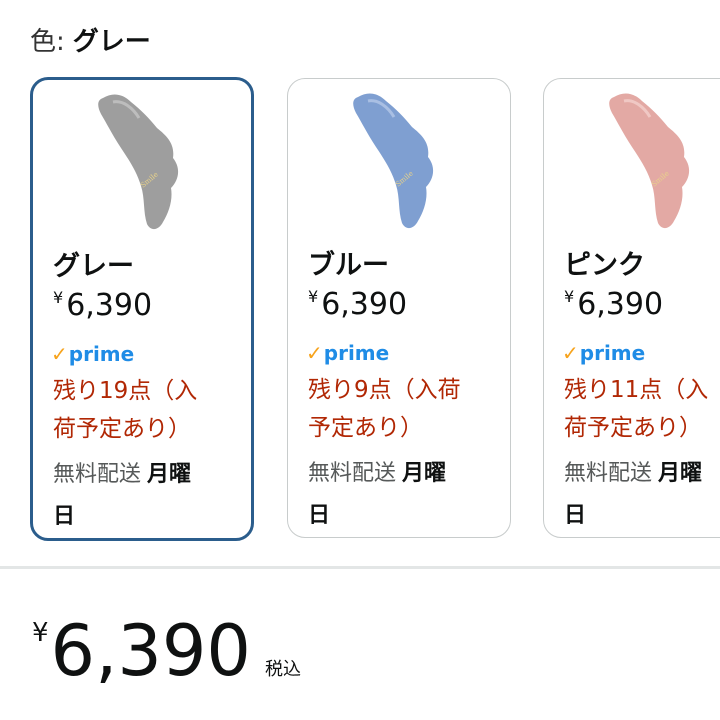  I want to click on stock-status: 残り11点（入 荷予定あり）, so click(642, 409).